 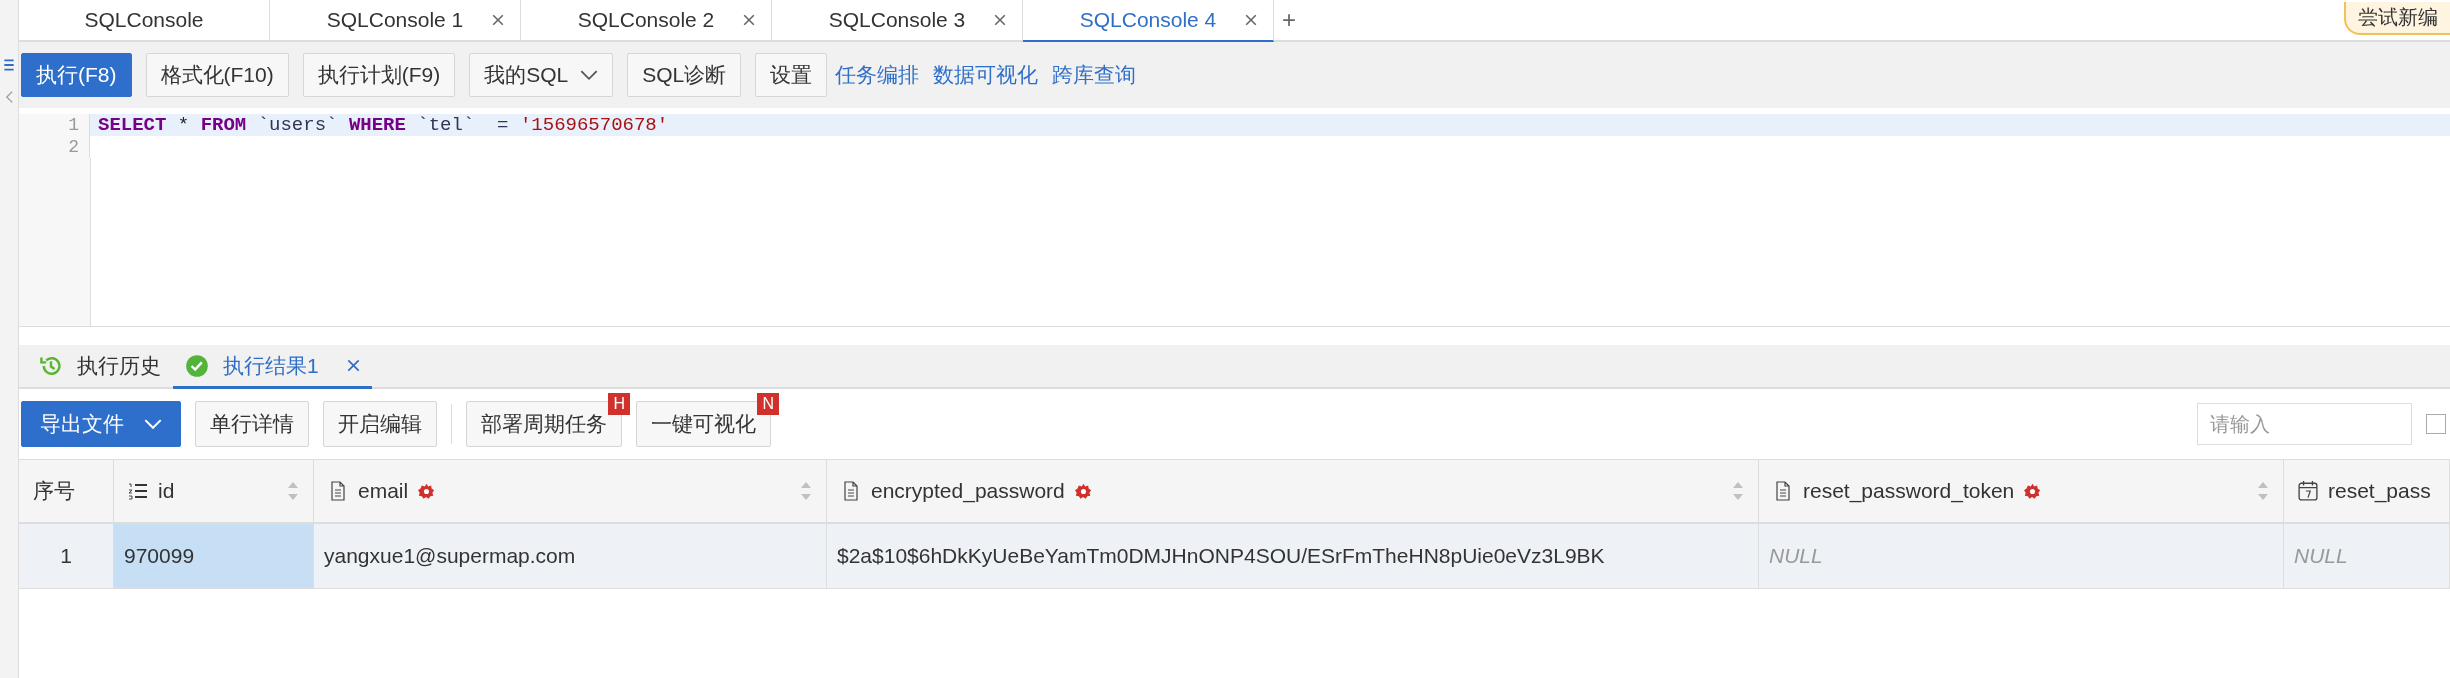 What do you see at coordinates (791, 75) in the screenshot?
I see `toolbar-button: 设置` at bounding box center [791, 75].